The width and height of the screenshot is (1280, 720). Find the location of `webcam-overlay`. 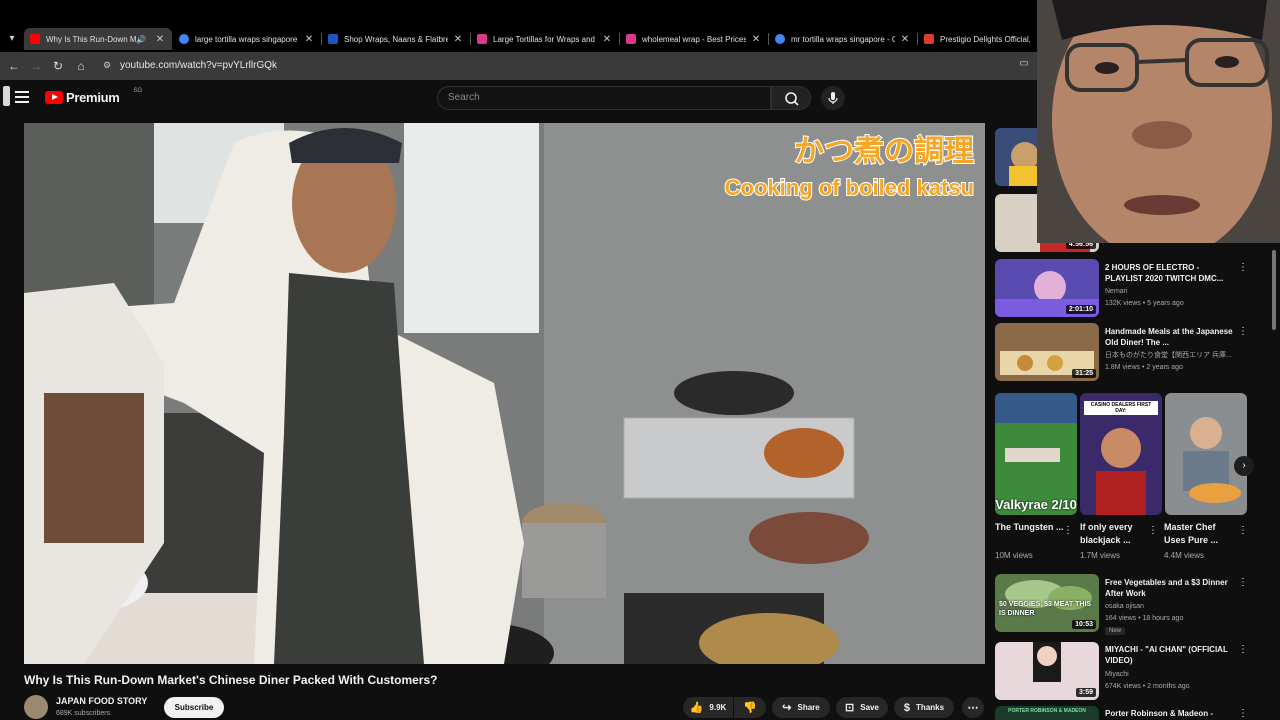

webcam-overlay is located at coordinates (1158, 121).